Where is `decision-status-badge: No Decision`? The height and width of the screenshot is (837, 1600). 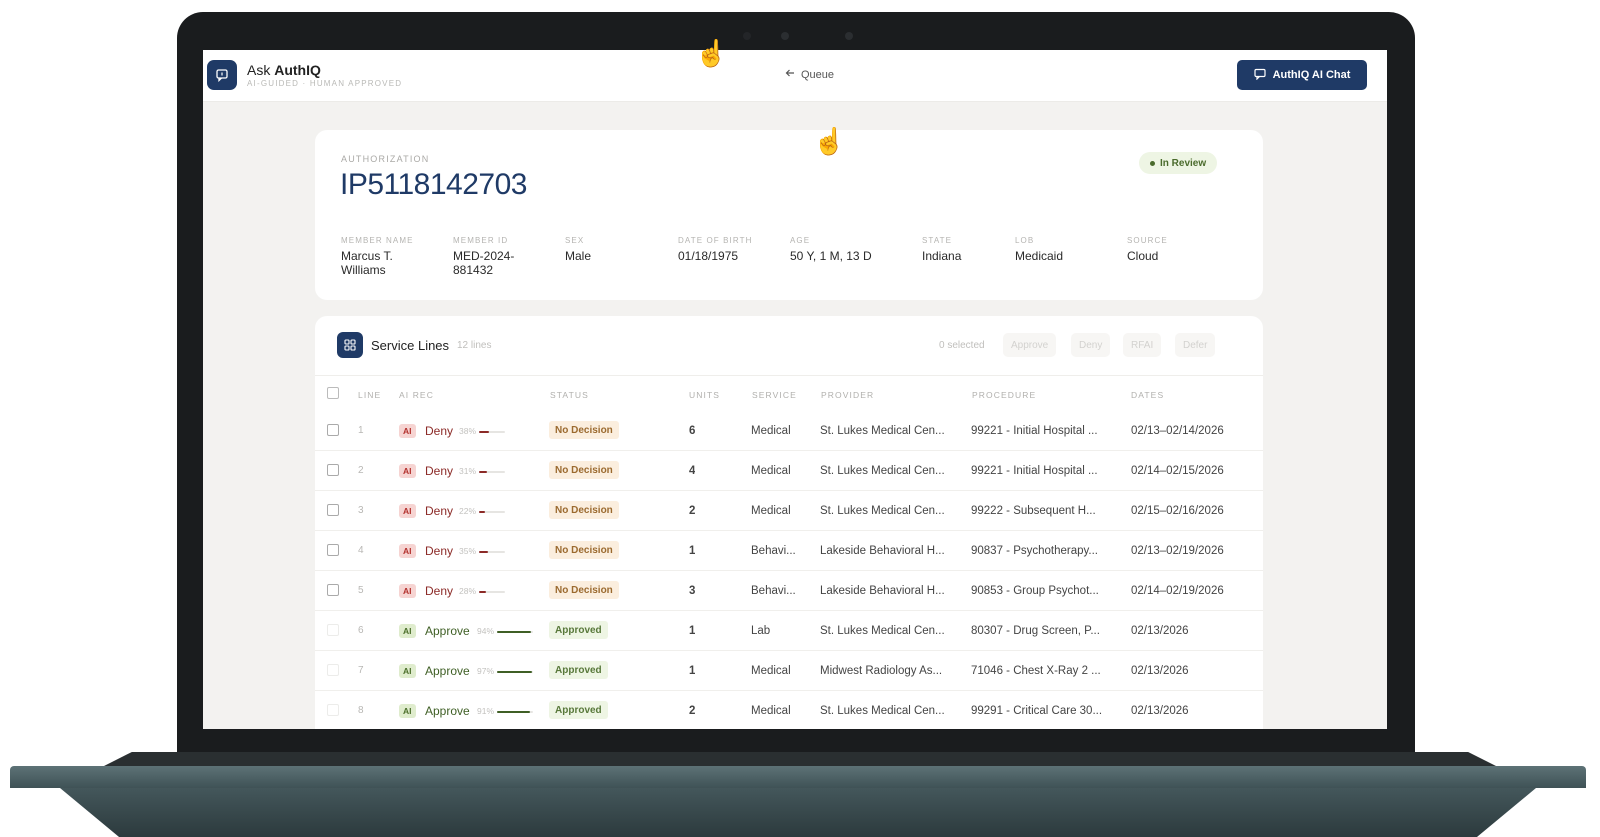 decision-status-badge: No Decision is located at coordinates (584, 590).